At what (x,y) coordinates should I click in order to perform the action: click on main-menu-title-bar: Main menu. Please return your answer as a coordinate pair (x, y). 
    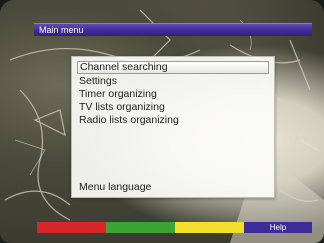
    Looking at the image, I should click on (173, 29).